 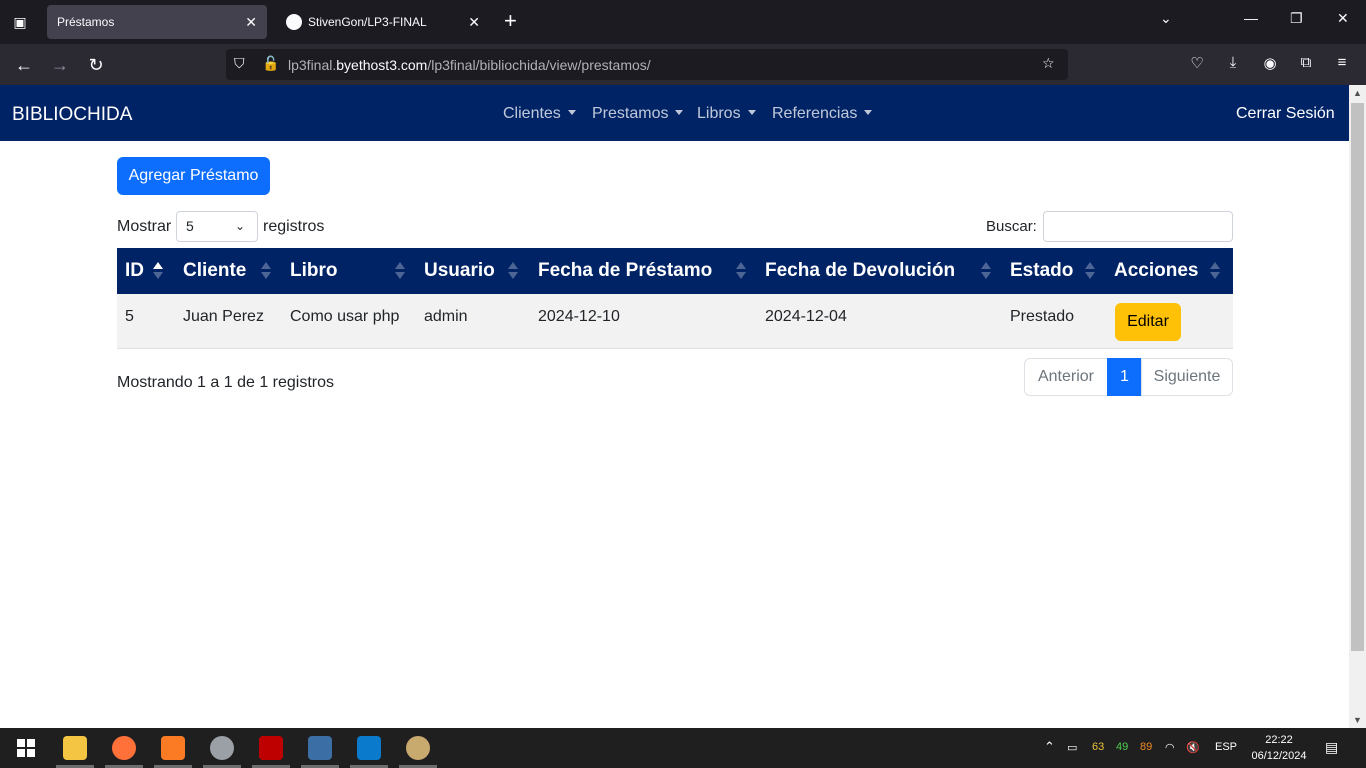 What do you see at coordinates (86, 22) in the screenshot?
I see `tab-title: Préstamos` at bounding box center [86, 22].